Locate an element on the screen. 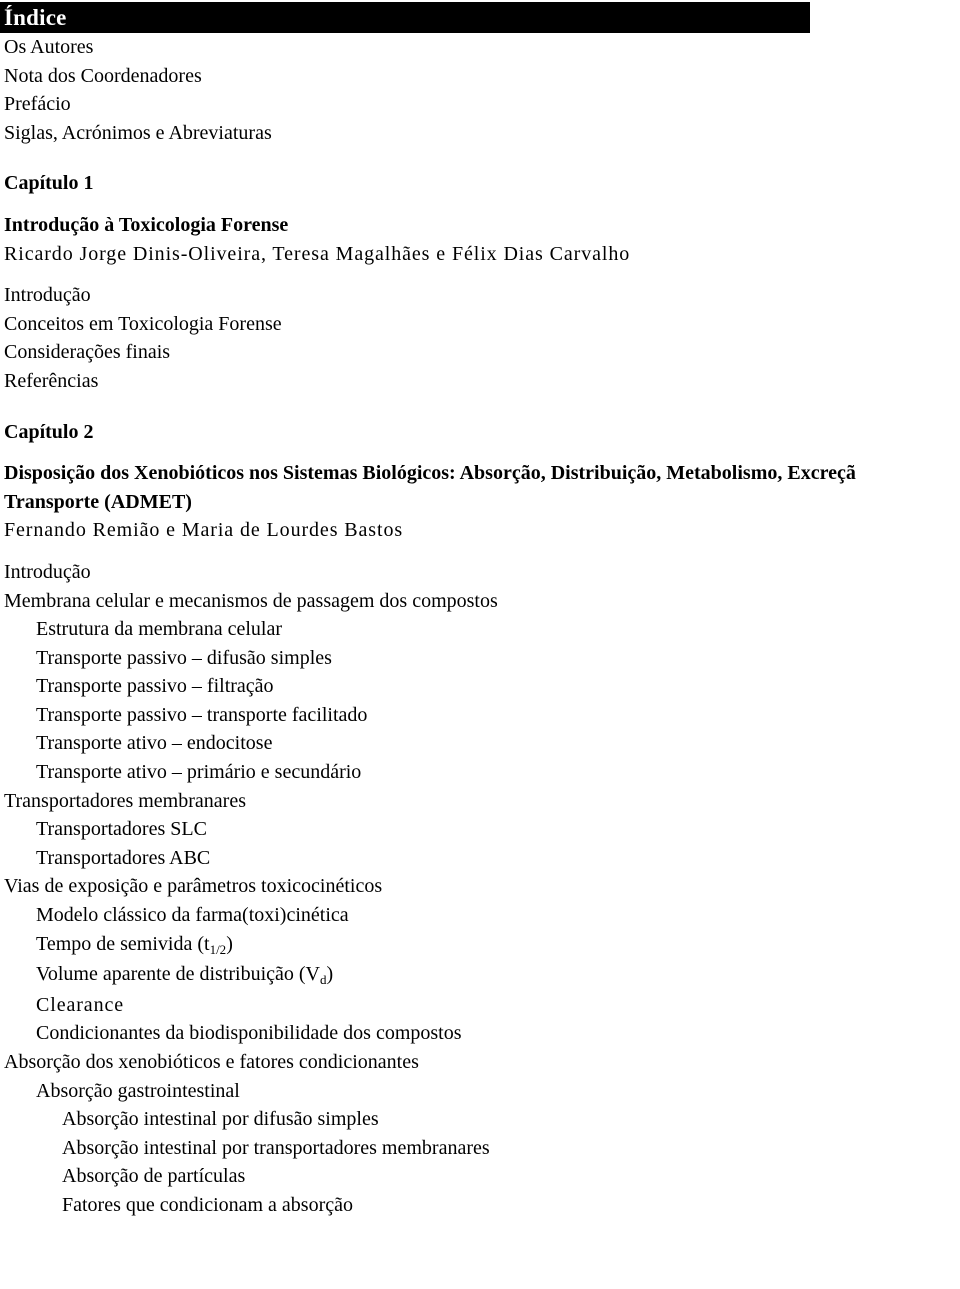 The image size is (960, 1289). toc-entry: Tempo de semivida (t1/2) is located at coordinates (480, 945).